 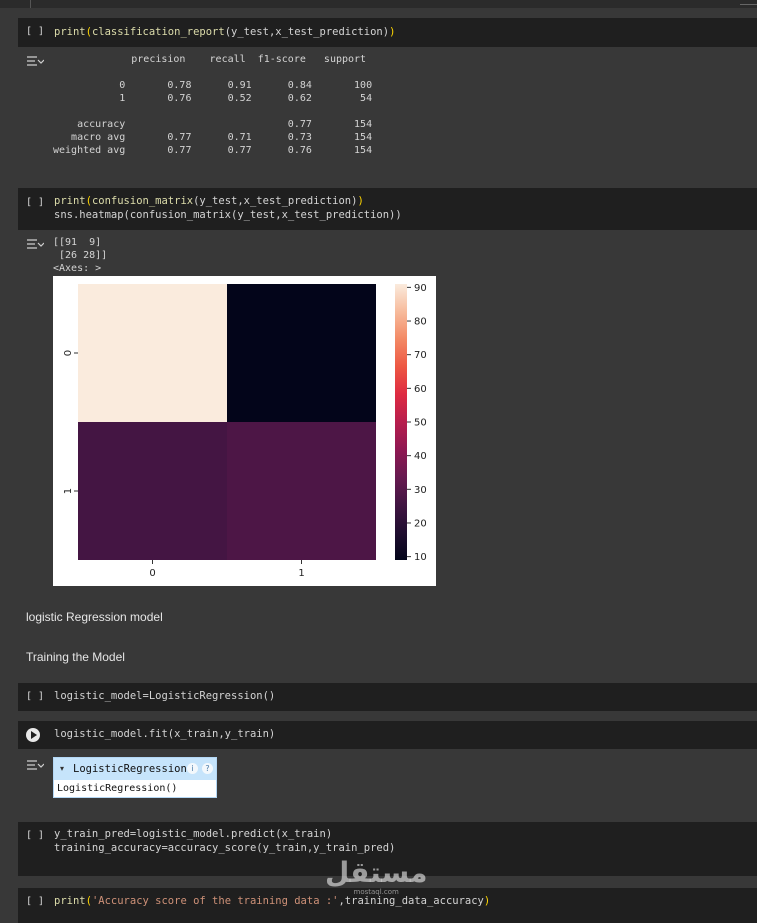 What do you see at coordinates (420, 288) in the screenshot?
I see `colorbar-tick-label: 90` at bounding box center [420, 288].